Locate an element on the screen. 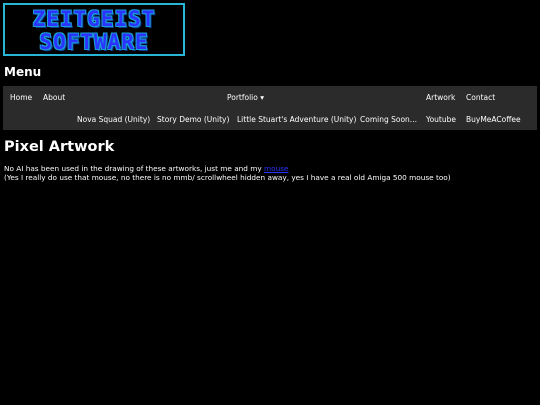  portfolio-item-little-stuart: Little Stuart's Adventure (Unity) is located at coordinates (296, 119).